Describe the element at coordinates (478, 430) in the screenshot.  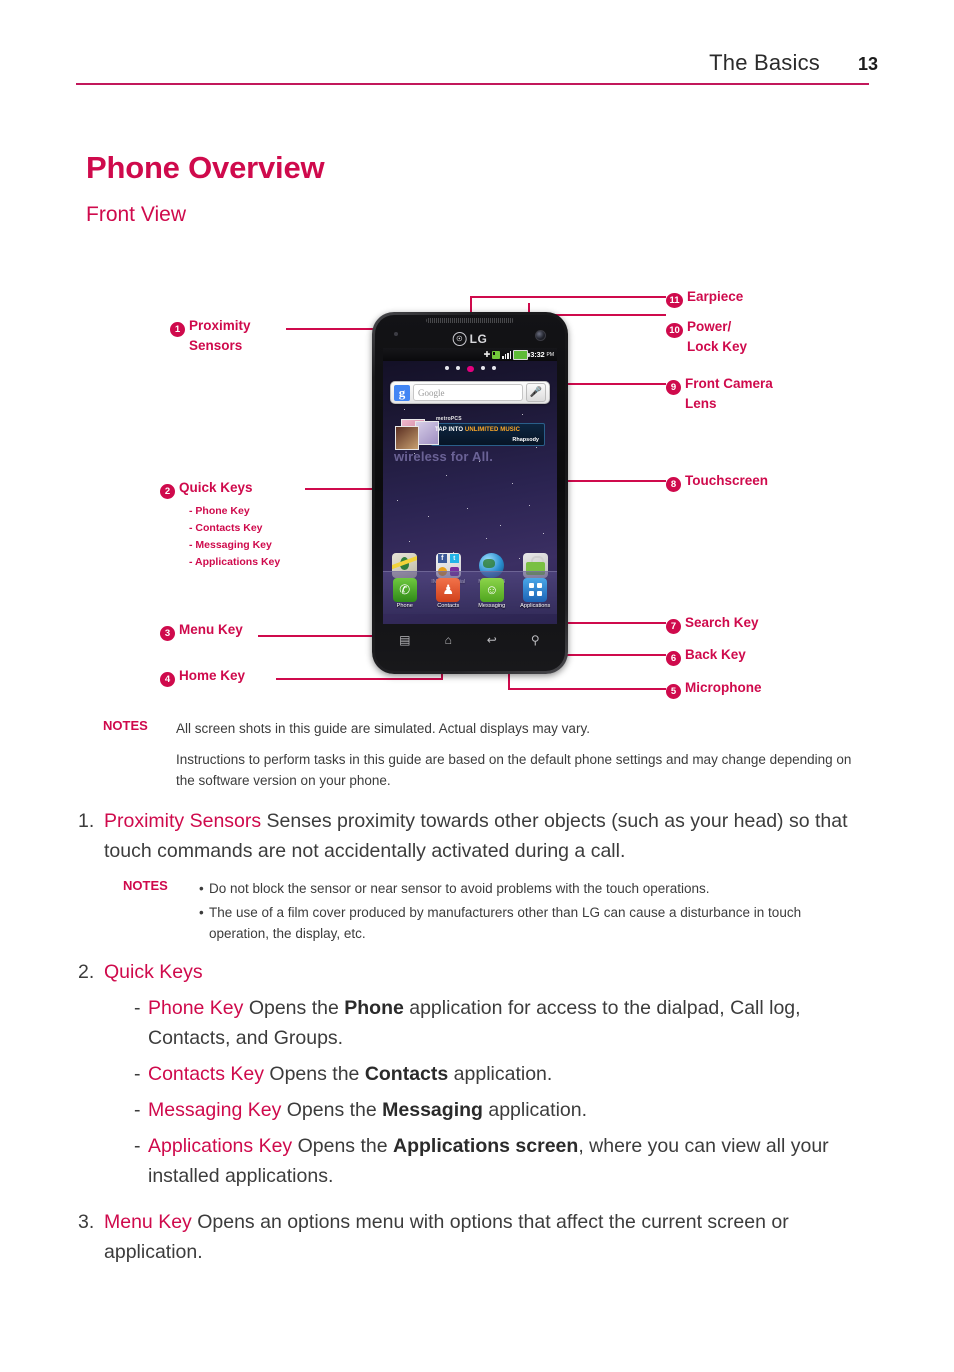
I see `promo-headline: TAP INTO UNLIMITED MUSIC` at that location.